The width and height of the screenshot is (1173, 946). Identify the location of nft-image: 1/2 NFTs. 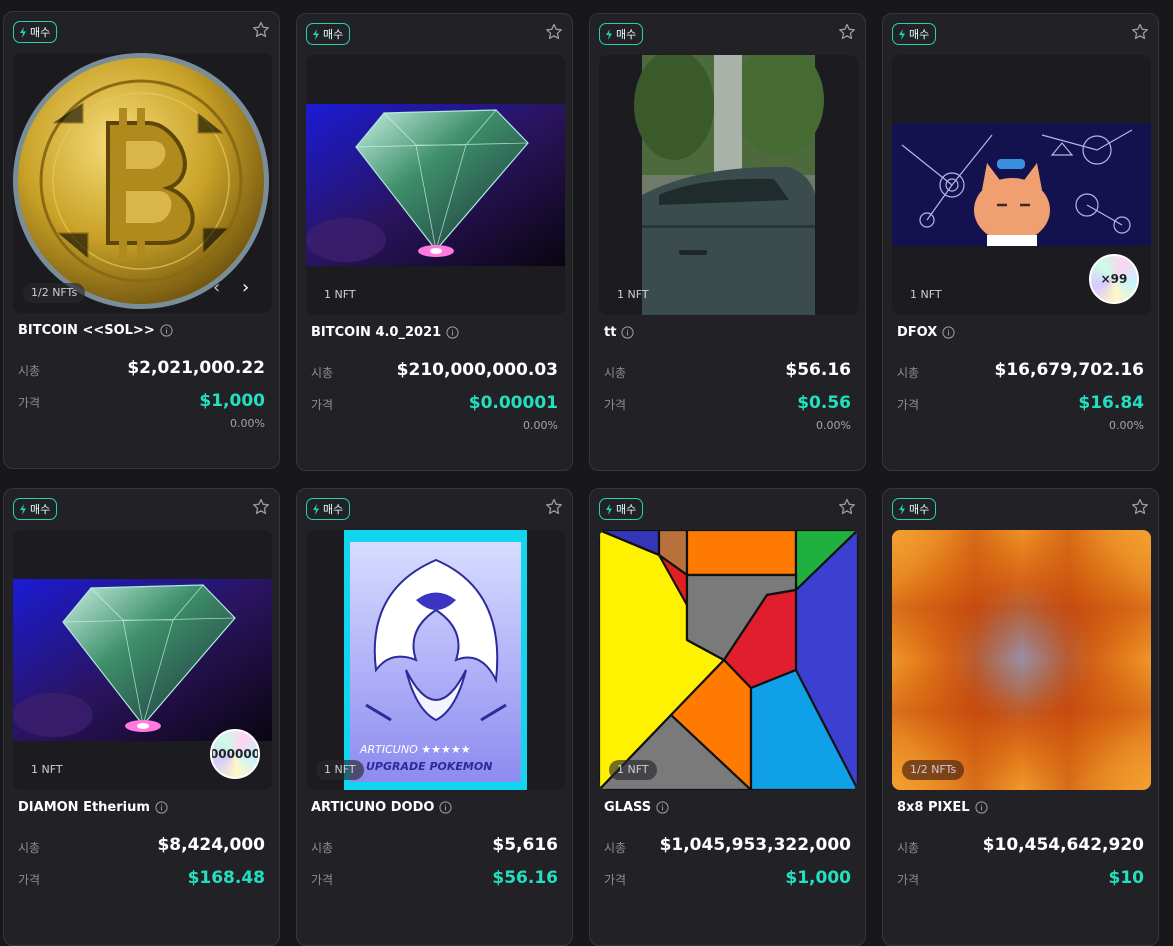
(1021, 660).